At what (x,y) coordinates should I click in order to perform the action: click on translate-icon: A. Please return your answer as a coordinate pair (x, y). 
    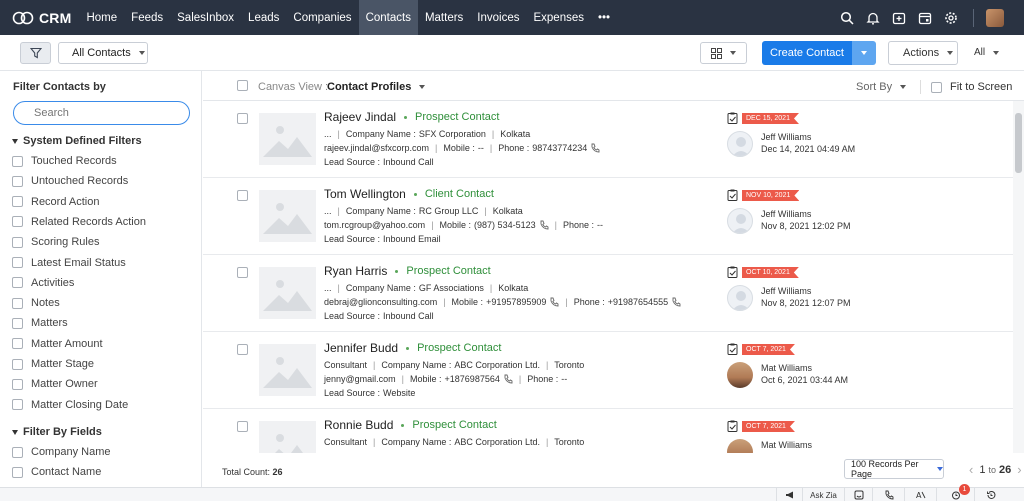
    Looking at the image, I should click on (920, 494).